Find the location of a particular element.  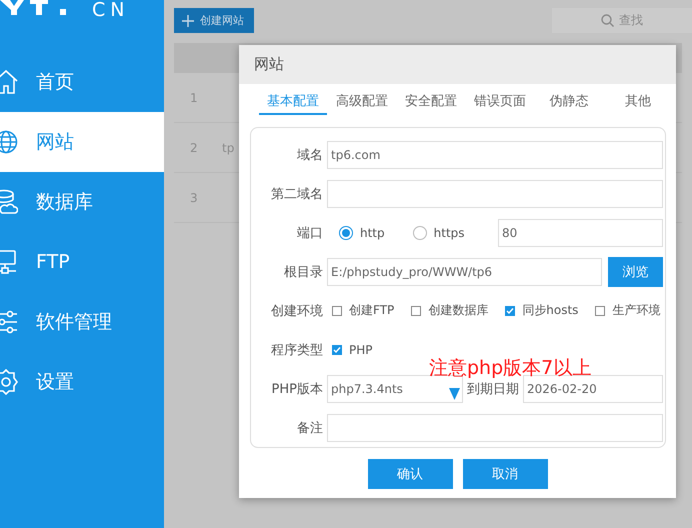

field-label: PHP版本 is located at coordinates (296, 389).